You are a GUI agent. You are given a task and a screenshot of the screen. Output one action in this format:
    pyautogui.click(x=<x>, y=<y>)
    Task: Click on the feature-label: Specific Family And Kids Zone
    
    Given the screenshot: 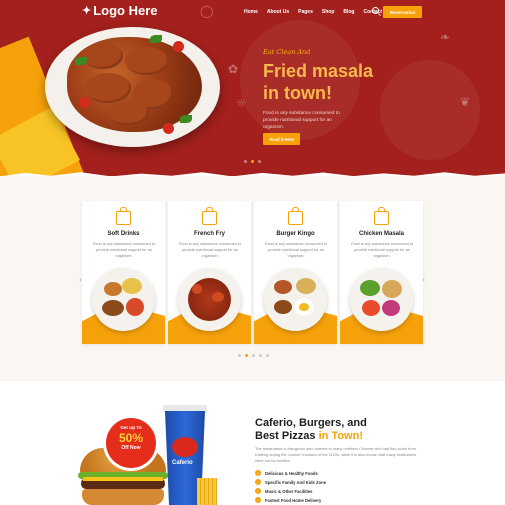 What is the action you would take?
    pyautogui.click(x=296, y=482)
    